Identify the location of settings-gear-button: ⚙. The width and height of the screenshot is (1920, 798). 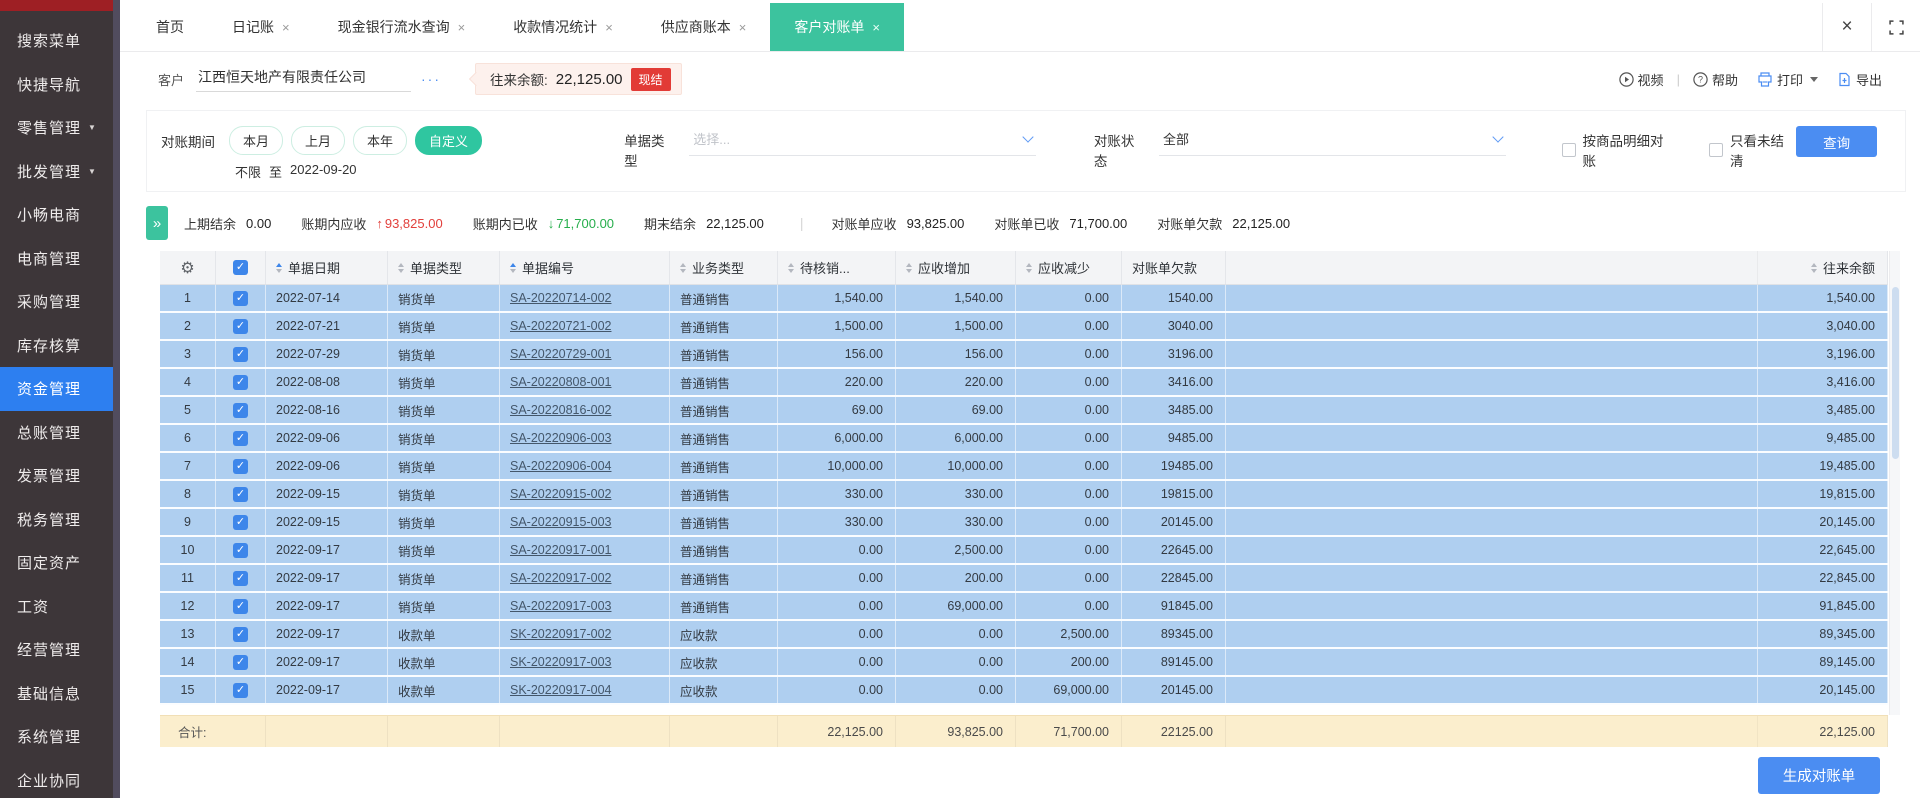
(188, 267).